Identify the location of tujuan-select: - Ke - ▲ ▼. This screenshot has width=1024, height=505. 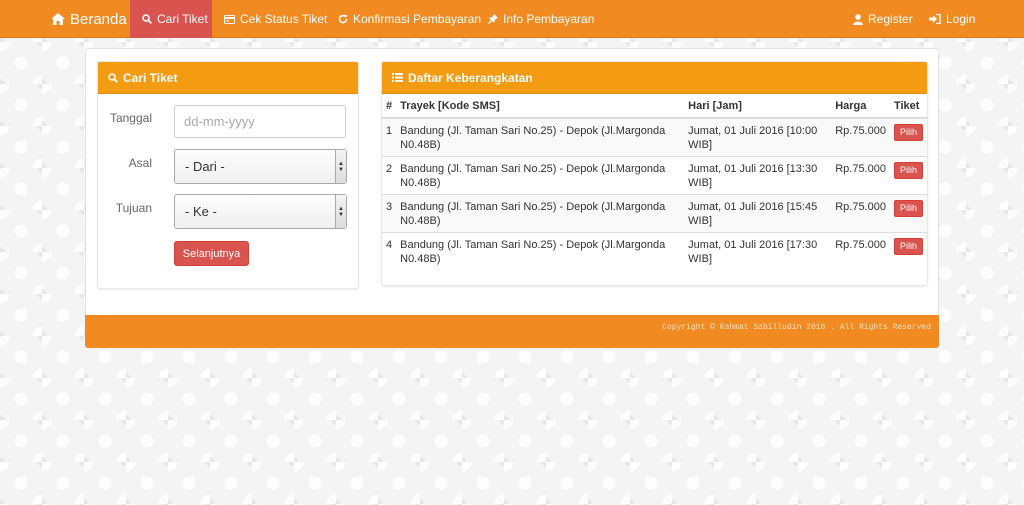
(260, 211).